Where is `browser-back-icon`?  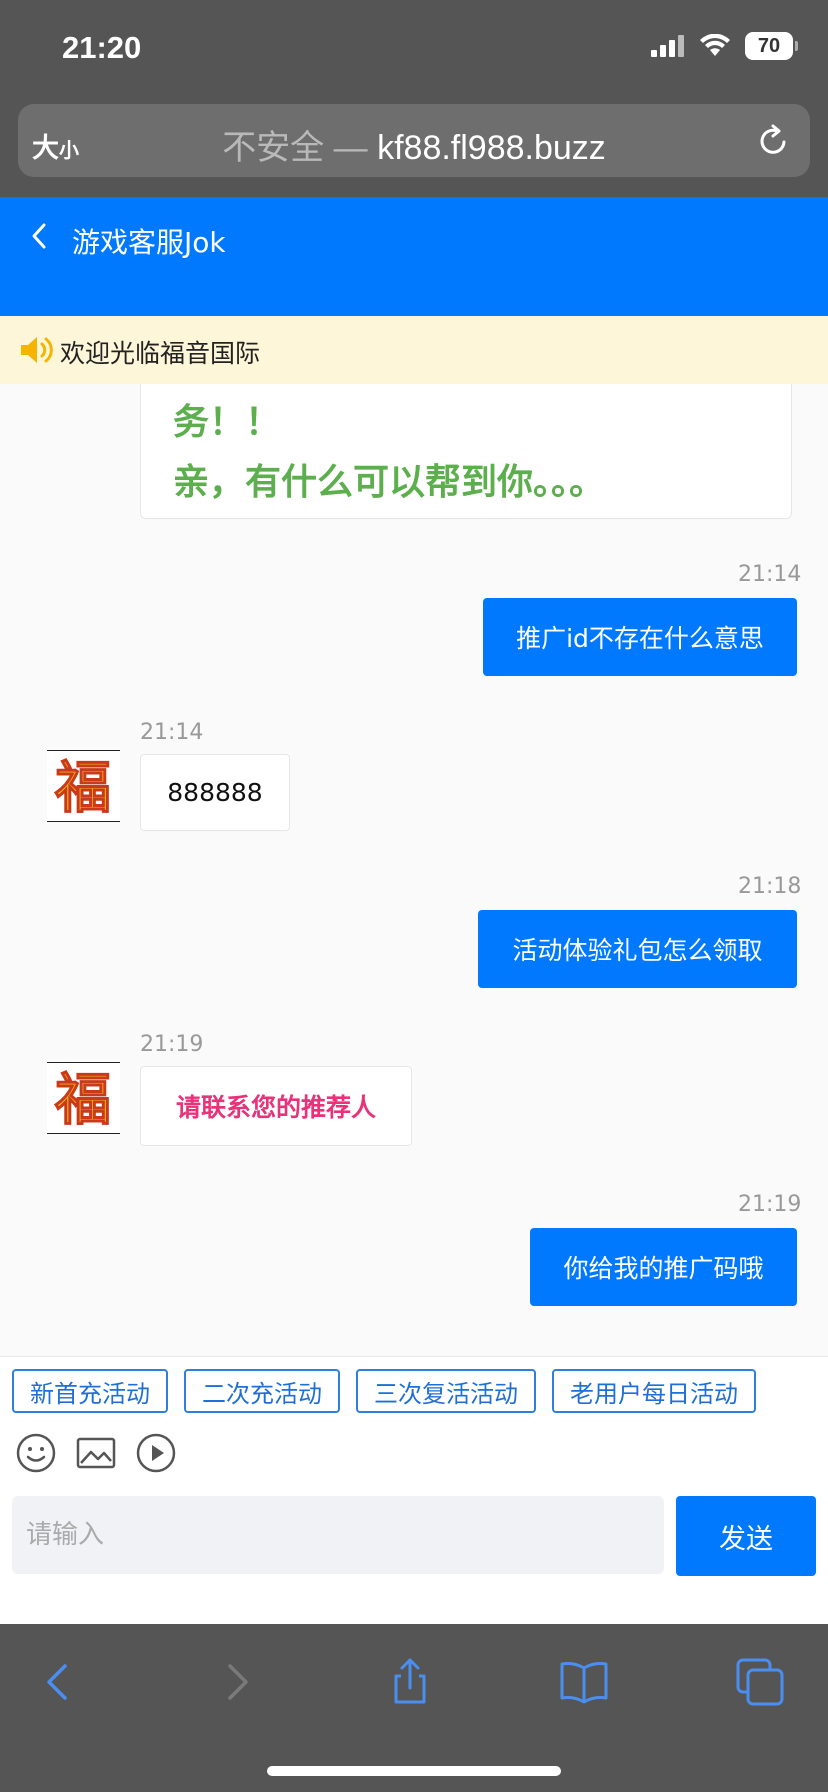 browser-back-icon is located at coordinates (59, 1682).